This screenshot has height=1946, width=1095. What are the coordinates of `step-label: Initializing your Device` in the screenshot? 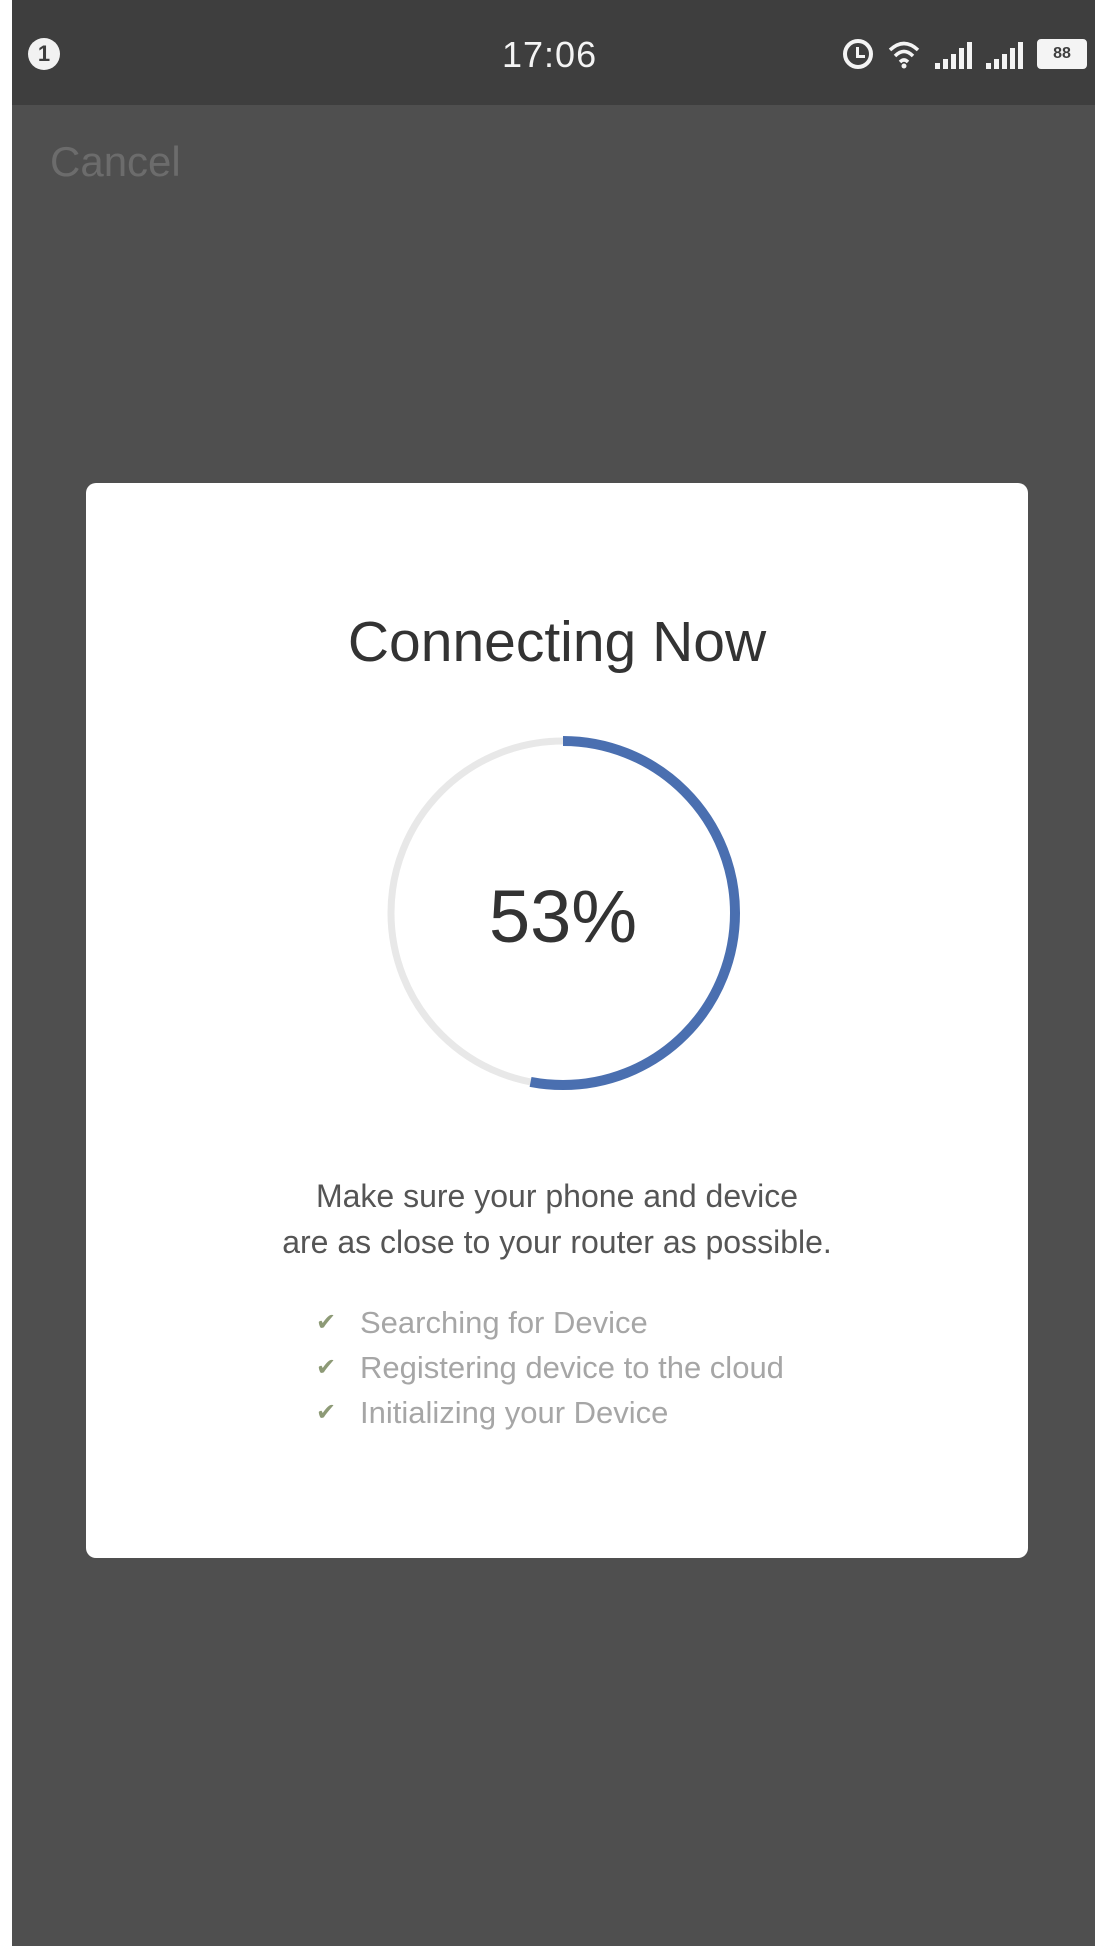 It's located at (514, 1412).